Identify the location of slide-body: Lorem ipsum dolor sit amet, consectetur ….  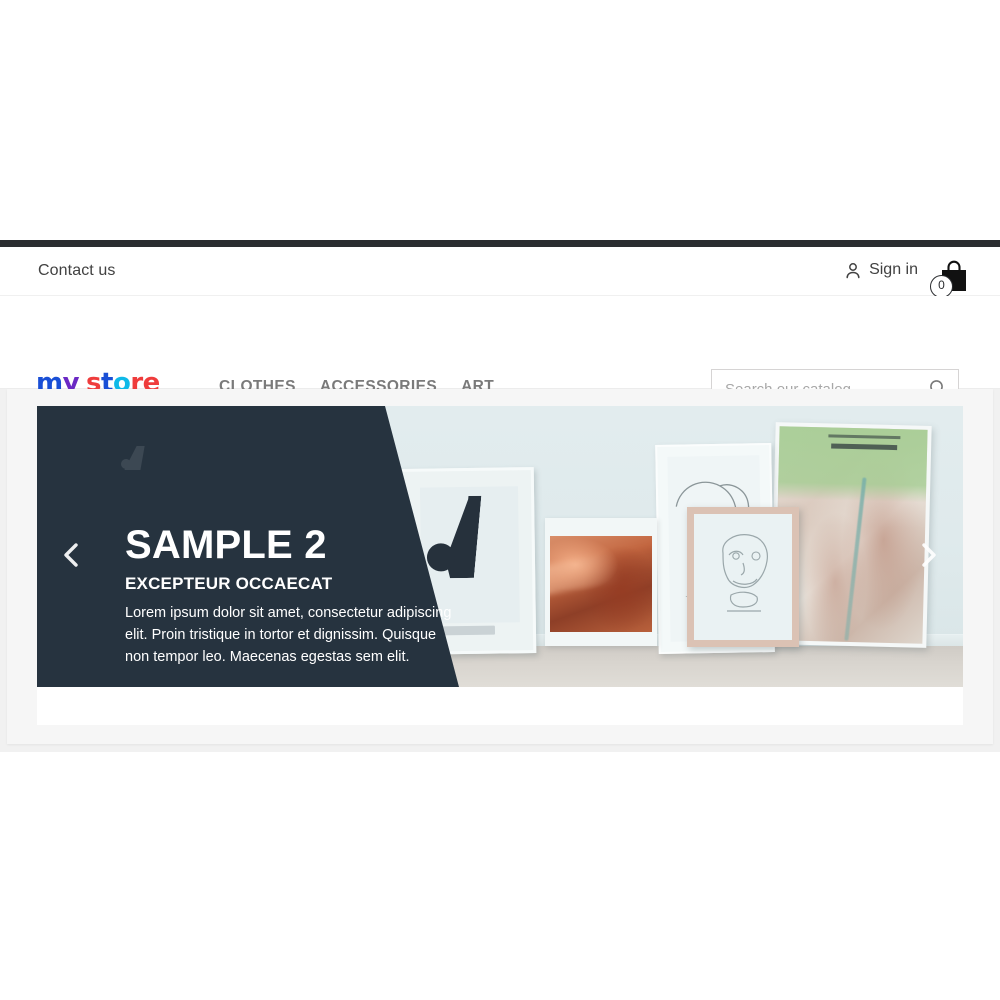
(288, 635).